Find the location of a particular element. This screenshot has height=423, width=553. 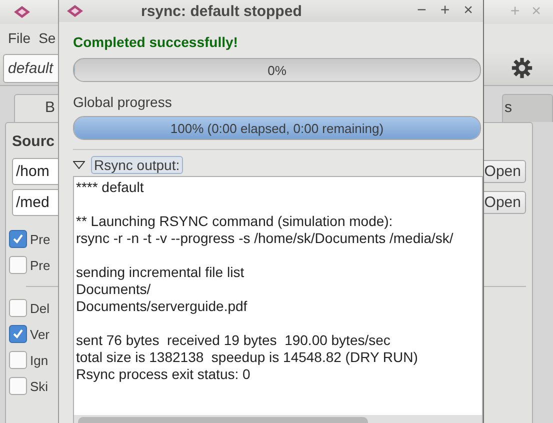

status-message: Completed successfully! is located at coordinates (156, 42).